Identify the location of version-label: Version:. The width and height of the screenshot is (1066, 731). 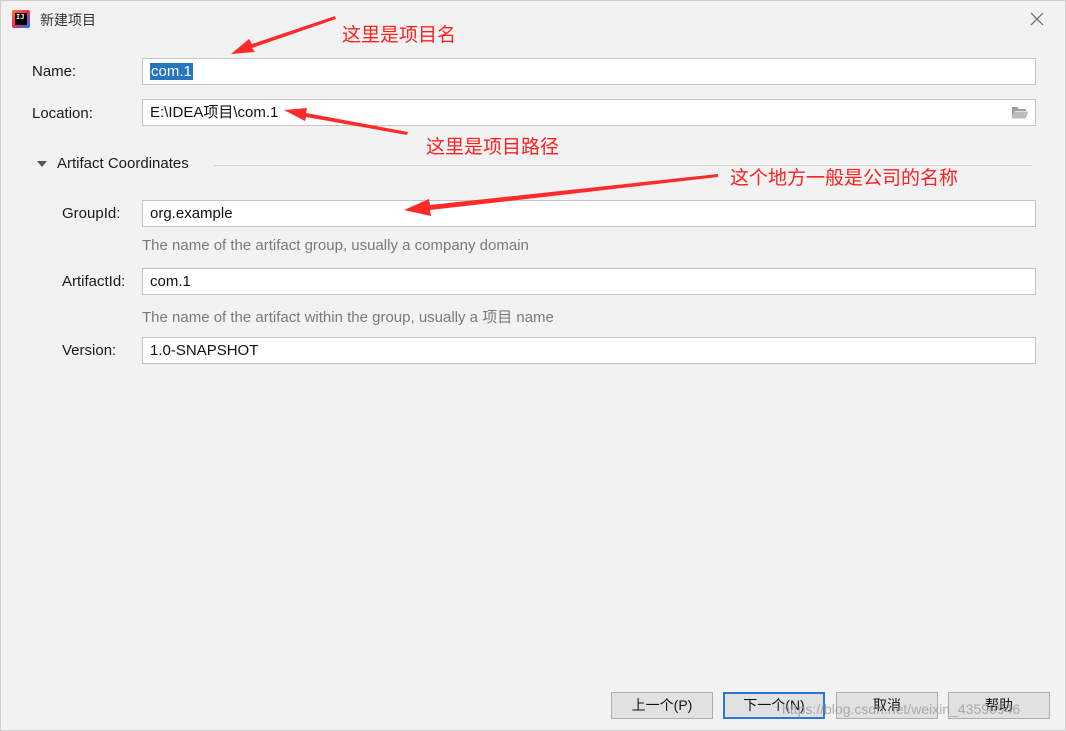
(89, 350).